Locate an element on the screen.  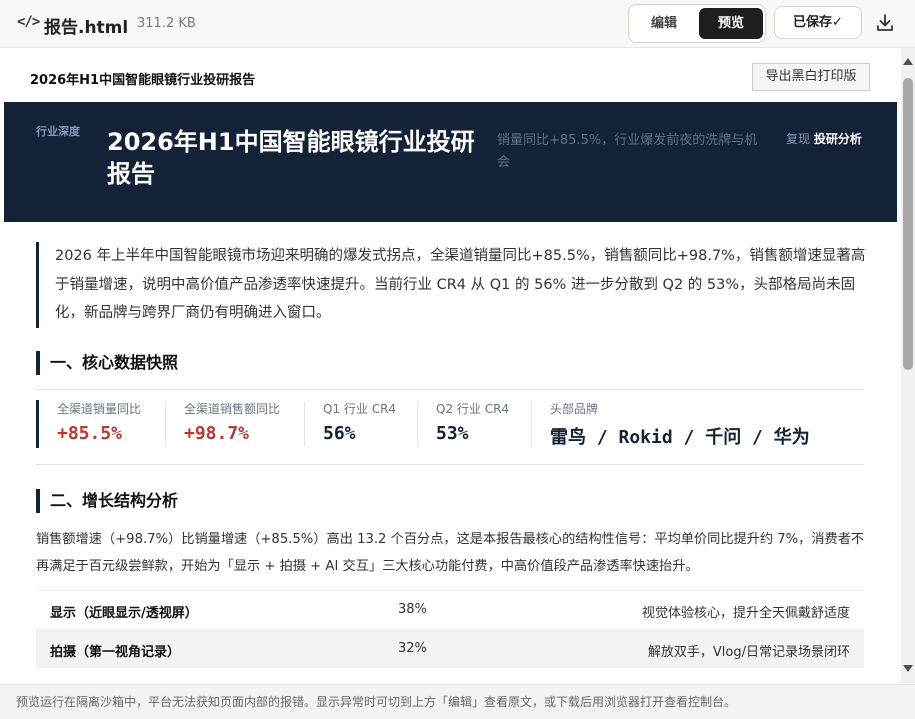
hero-nav: 复现 投研分析 is located at coordinates (824, 138).